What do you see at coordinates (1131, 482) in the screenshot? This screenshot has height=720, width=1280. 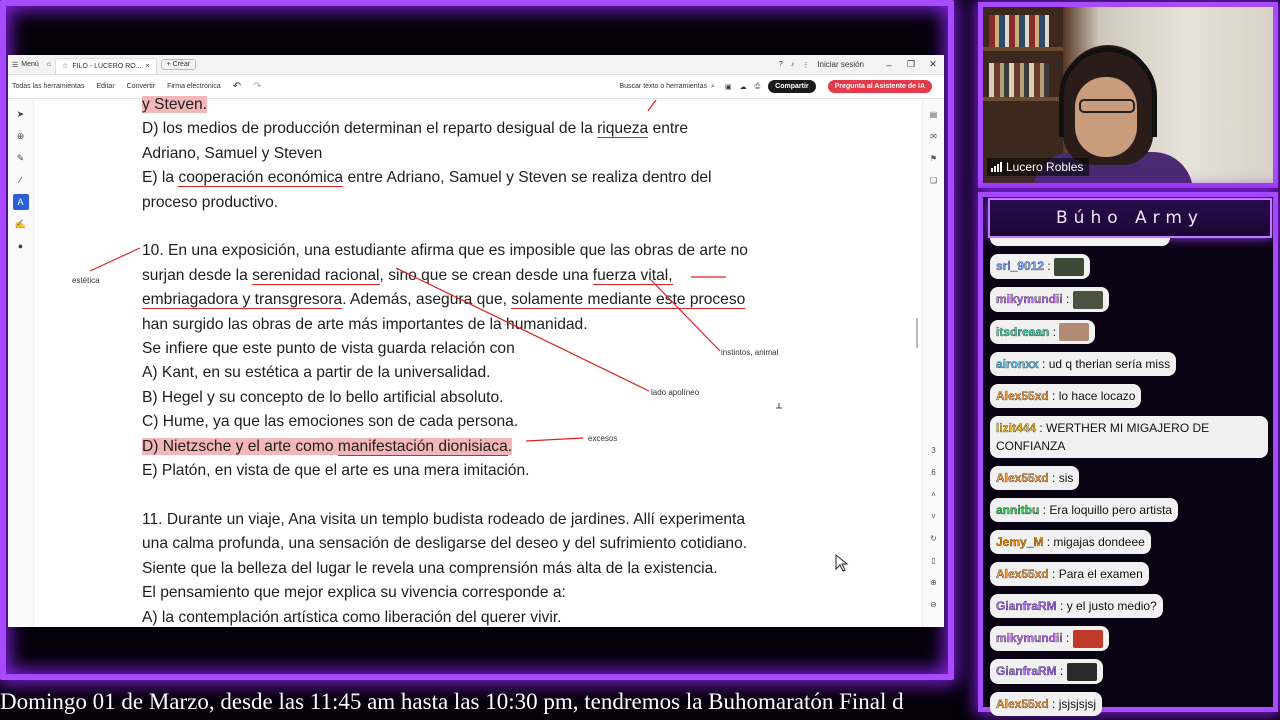 I see `chat-row: Alex55xd : sis` at bounding box center [1131, 482].